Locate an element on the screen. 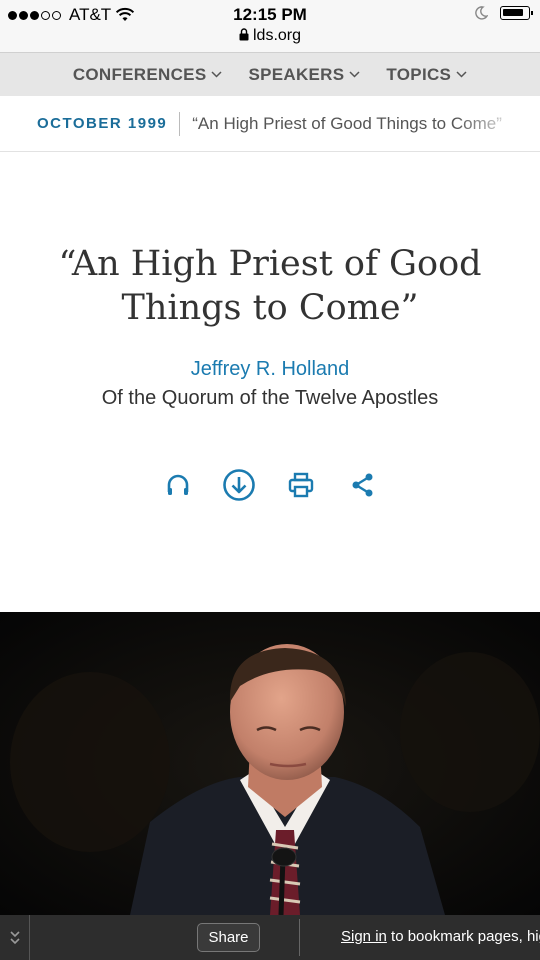 This screenshot has height=960, width=540. share-icon is located at coordinates (362, 485).